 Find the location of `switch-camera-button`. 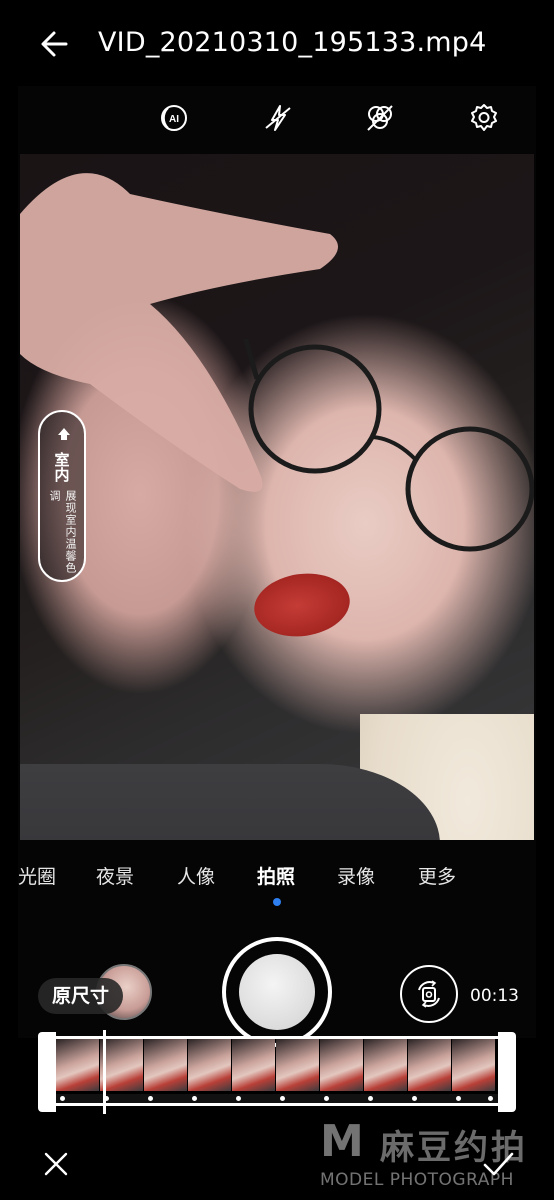

switch-camera-button is located at coordinates (429, 994).